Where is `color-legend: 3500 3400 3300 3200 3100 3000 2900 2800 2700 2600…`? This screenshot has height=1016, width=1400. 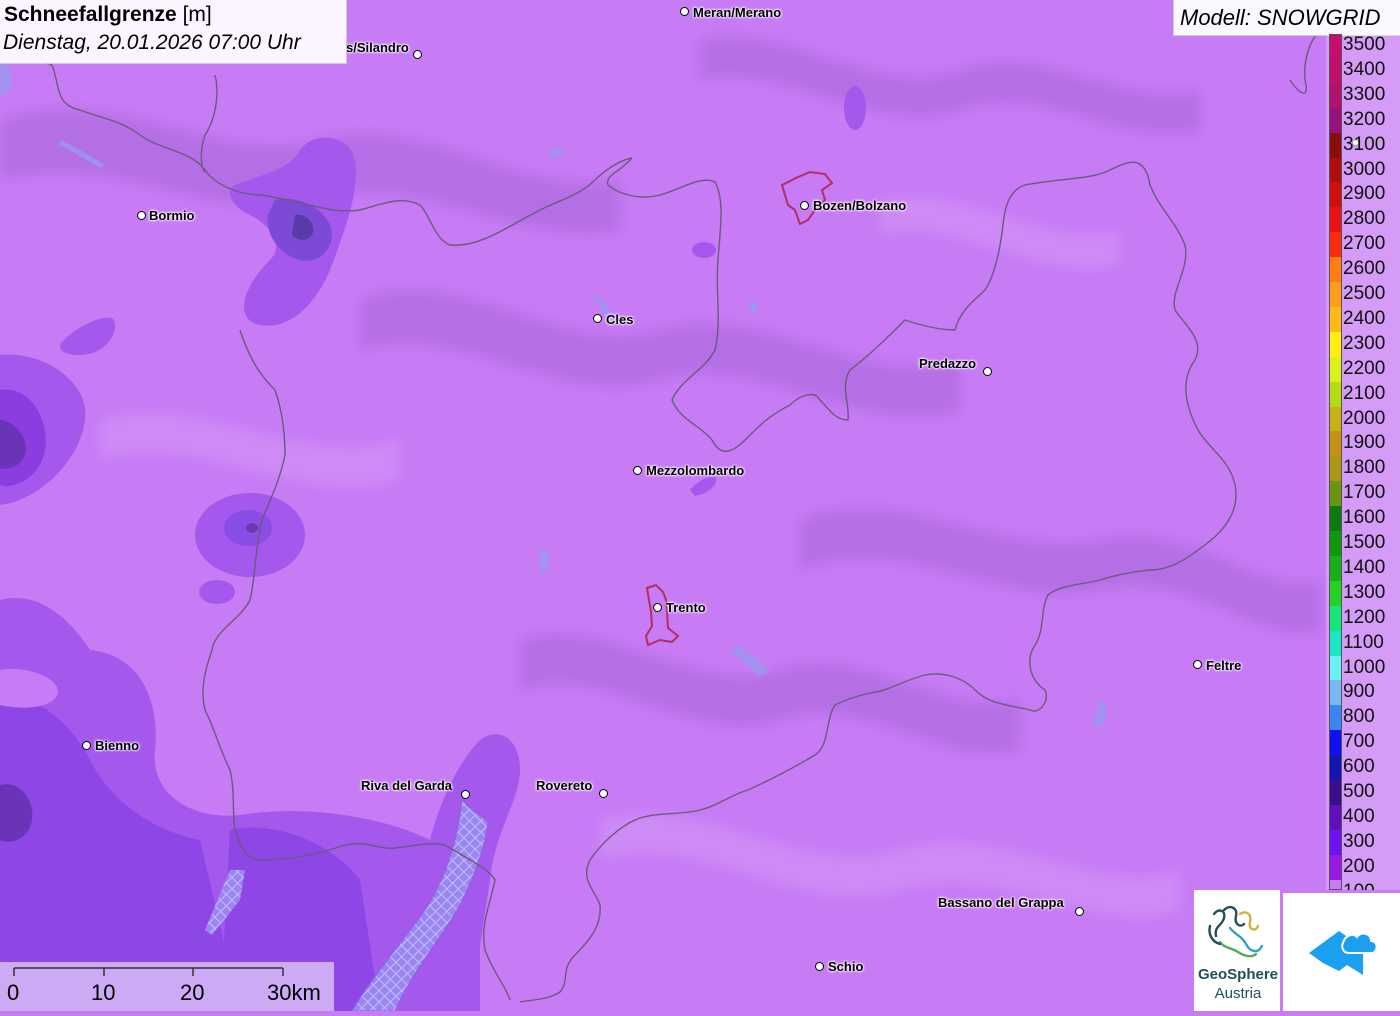
color-legend: 3500 3400 3300 3200 3100 3000 2900 2800 2700 2600… is located at coordinates (1363, 462).